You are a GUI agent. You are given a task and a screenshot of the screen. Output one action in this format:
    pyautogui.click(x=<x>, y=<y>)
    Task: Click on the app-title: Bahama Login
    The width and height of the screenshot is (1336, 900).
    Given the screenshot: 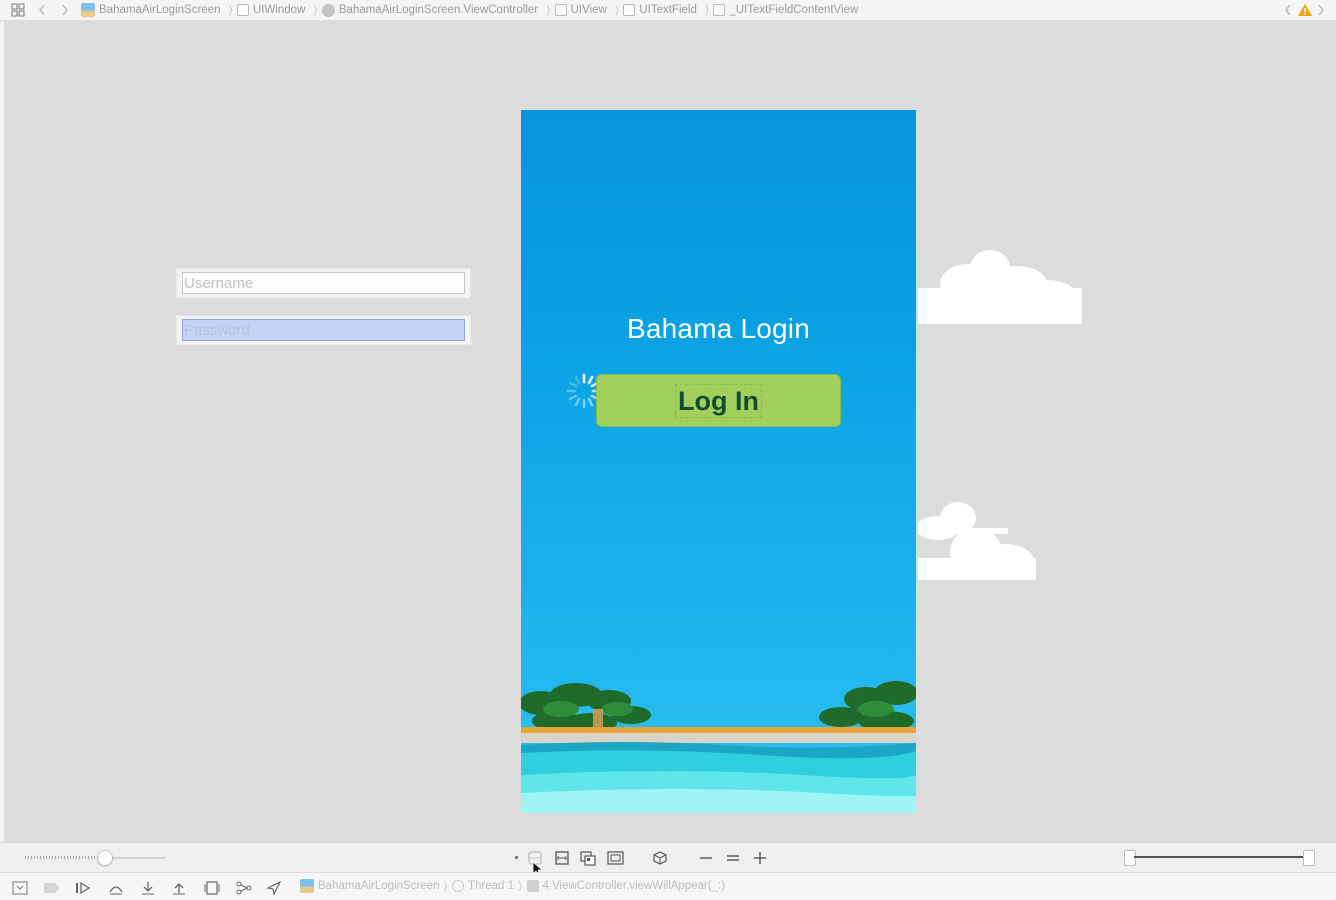 What is the action you would take?
    pyautogui.click(x=718, y=328)
    